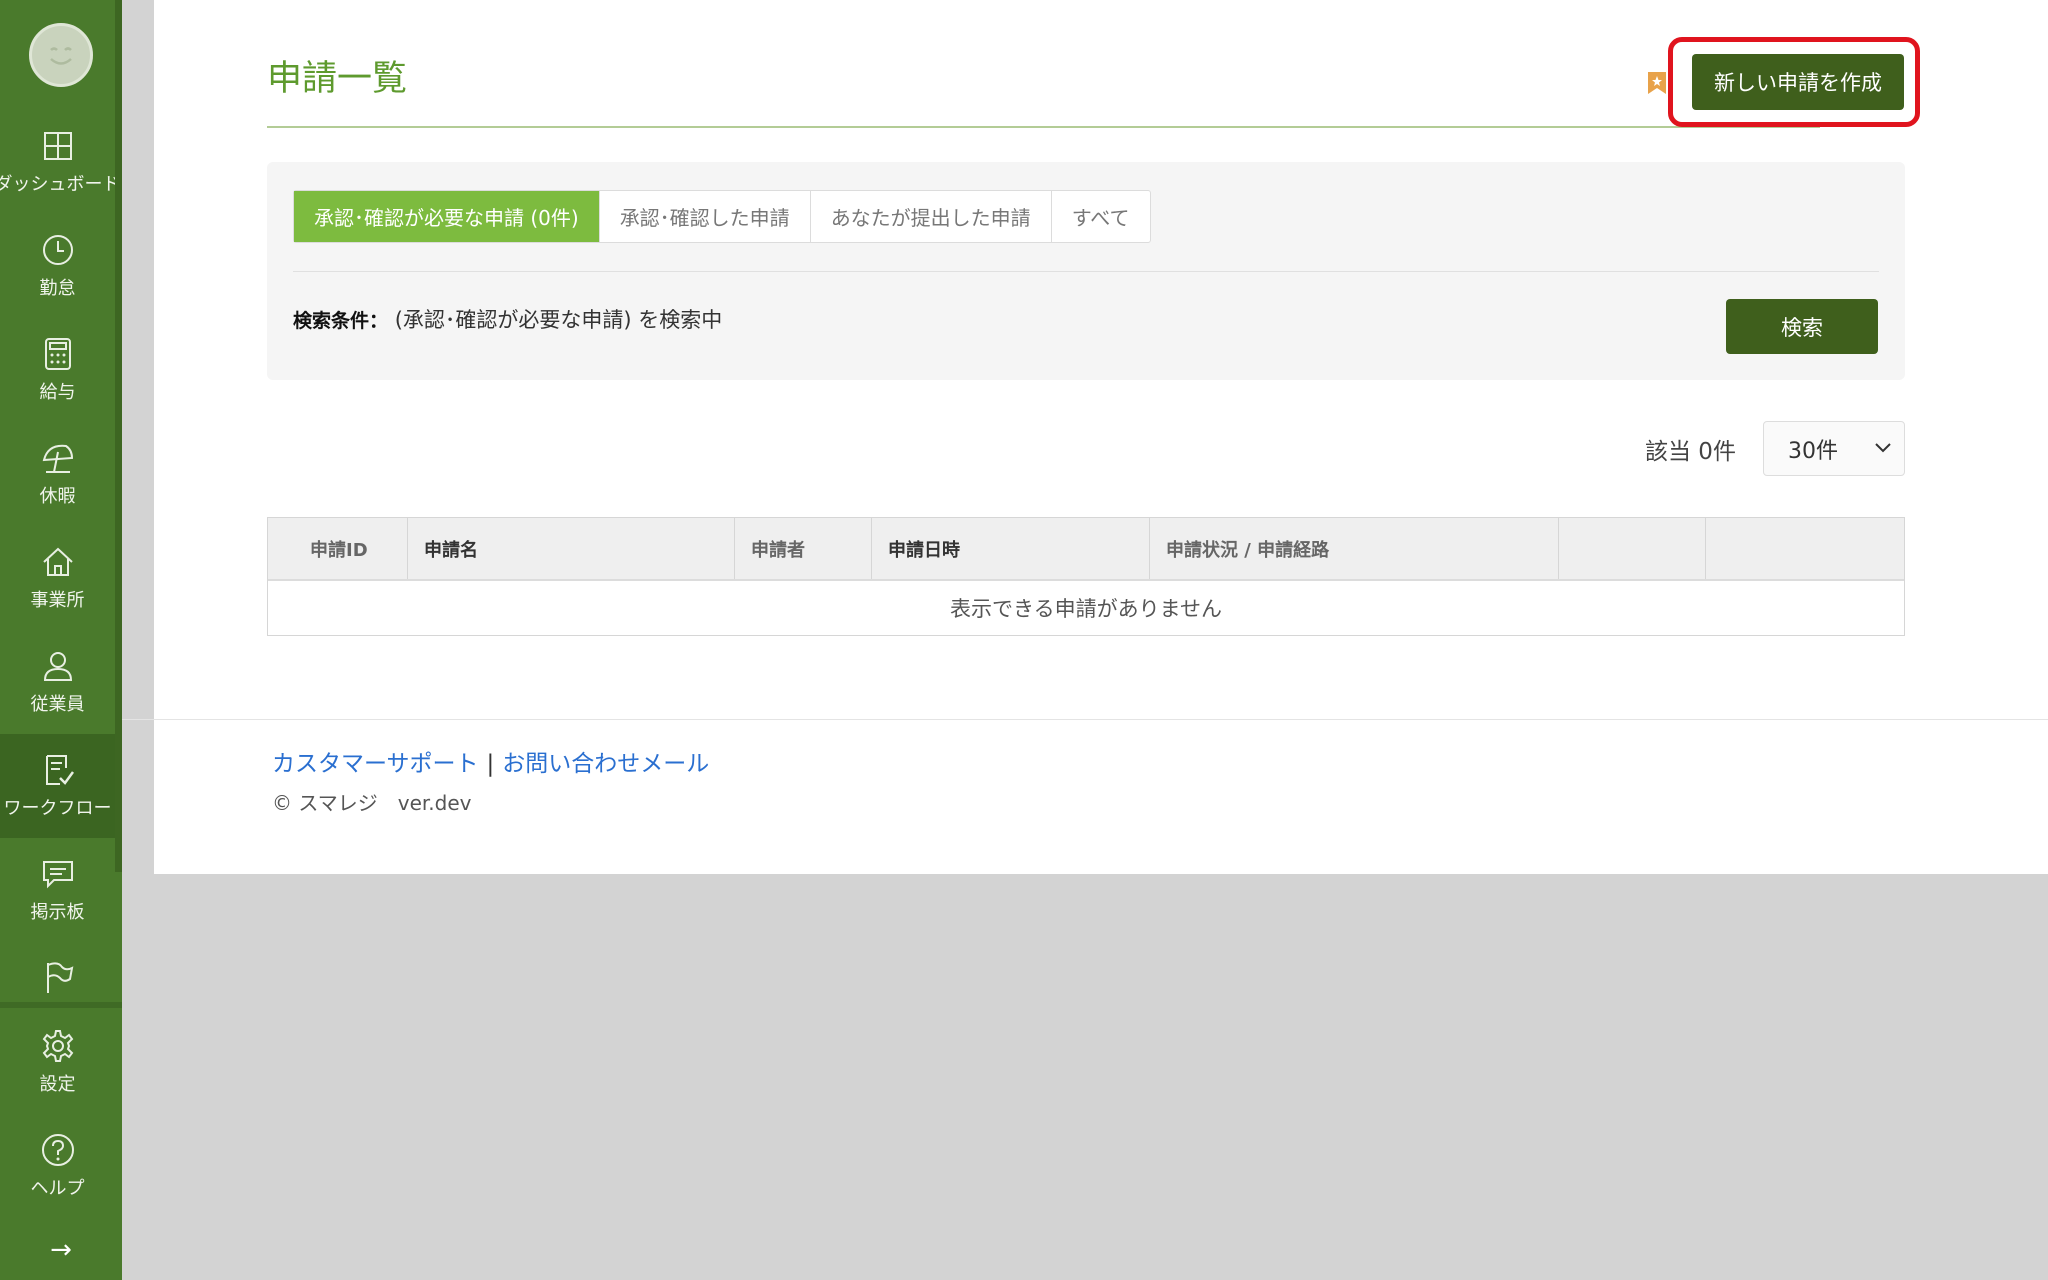  I want to click on create-new-request-button: 新しい申請を作成, so click(1798, 82).